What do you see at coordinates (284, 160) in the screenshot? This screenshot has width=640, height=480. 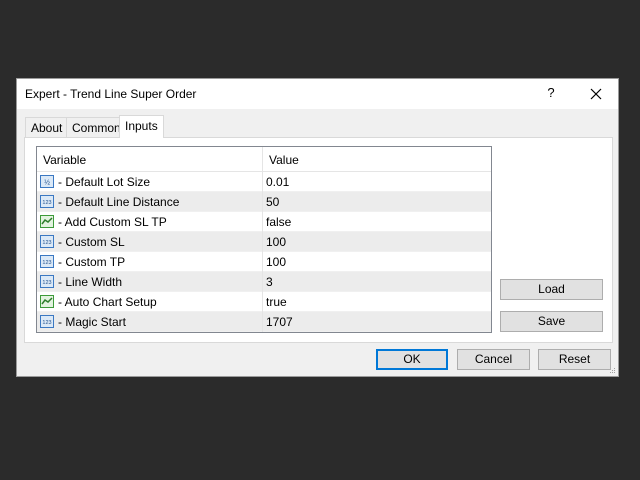 I see `column-header-value: Value` at bounding box center [284, 160].